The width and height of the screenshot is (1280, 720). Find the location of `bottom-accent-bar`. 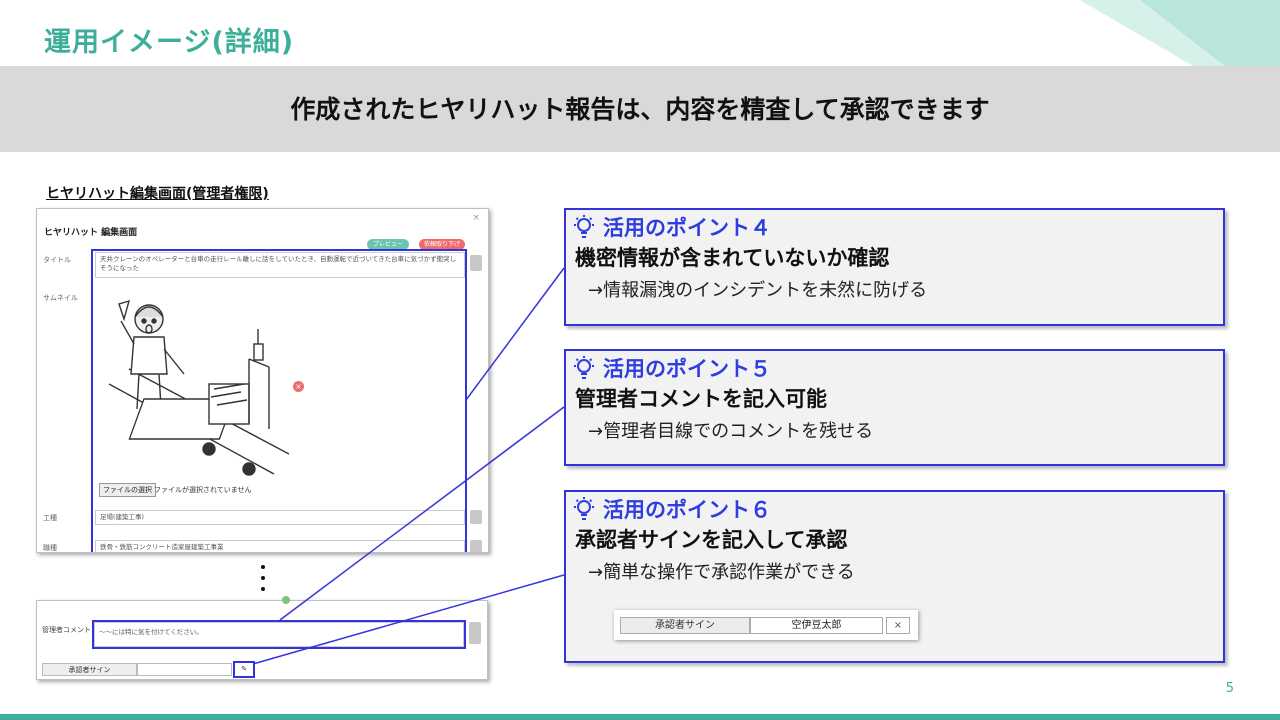

bottom-accent-bar is located at coordinates (640, 717).